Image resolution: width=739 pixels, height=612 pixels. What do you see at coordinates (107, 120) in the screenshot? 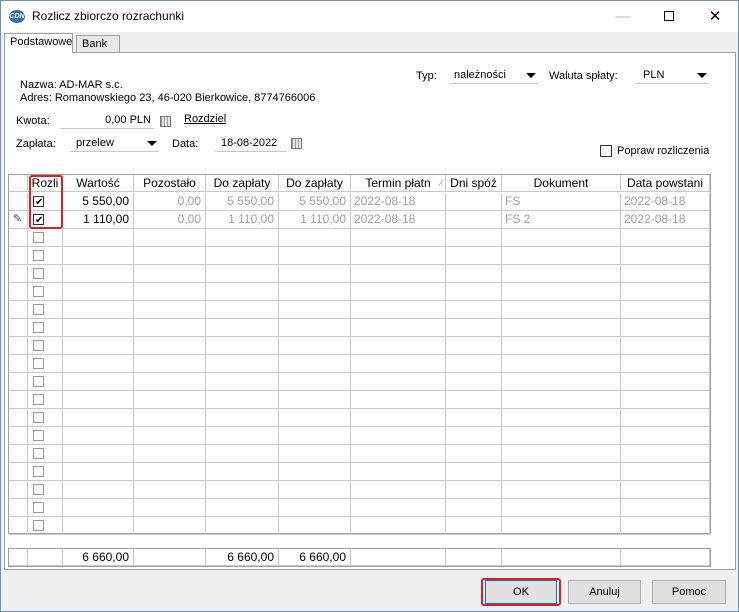
I see `kwota-input: 0,00 PLN` at bounding box center [107, 120].